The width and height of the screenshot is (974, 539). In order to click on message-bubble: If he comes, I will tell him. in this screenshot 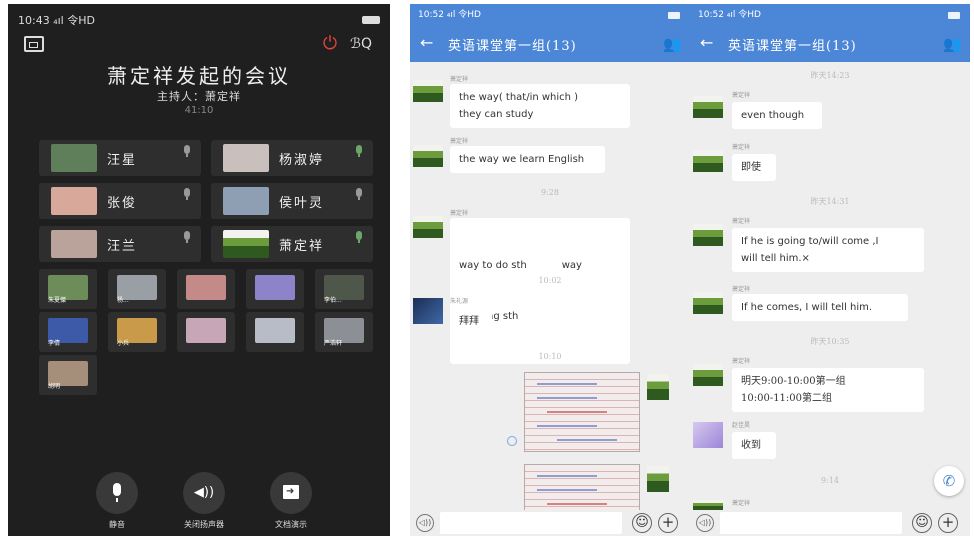, I will do `click(820, 307)`.